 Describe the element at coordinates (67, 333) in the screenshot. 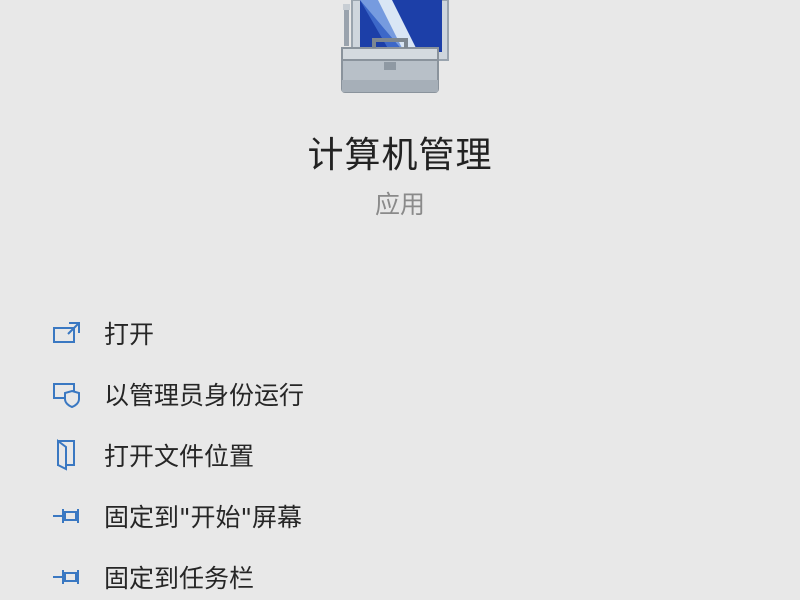

I see `open-icon` at that location.